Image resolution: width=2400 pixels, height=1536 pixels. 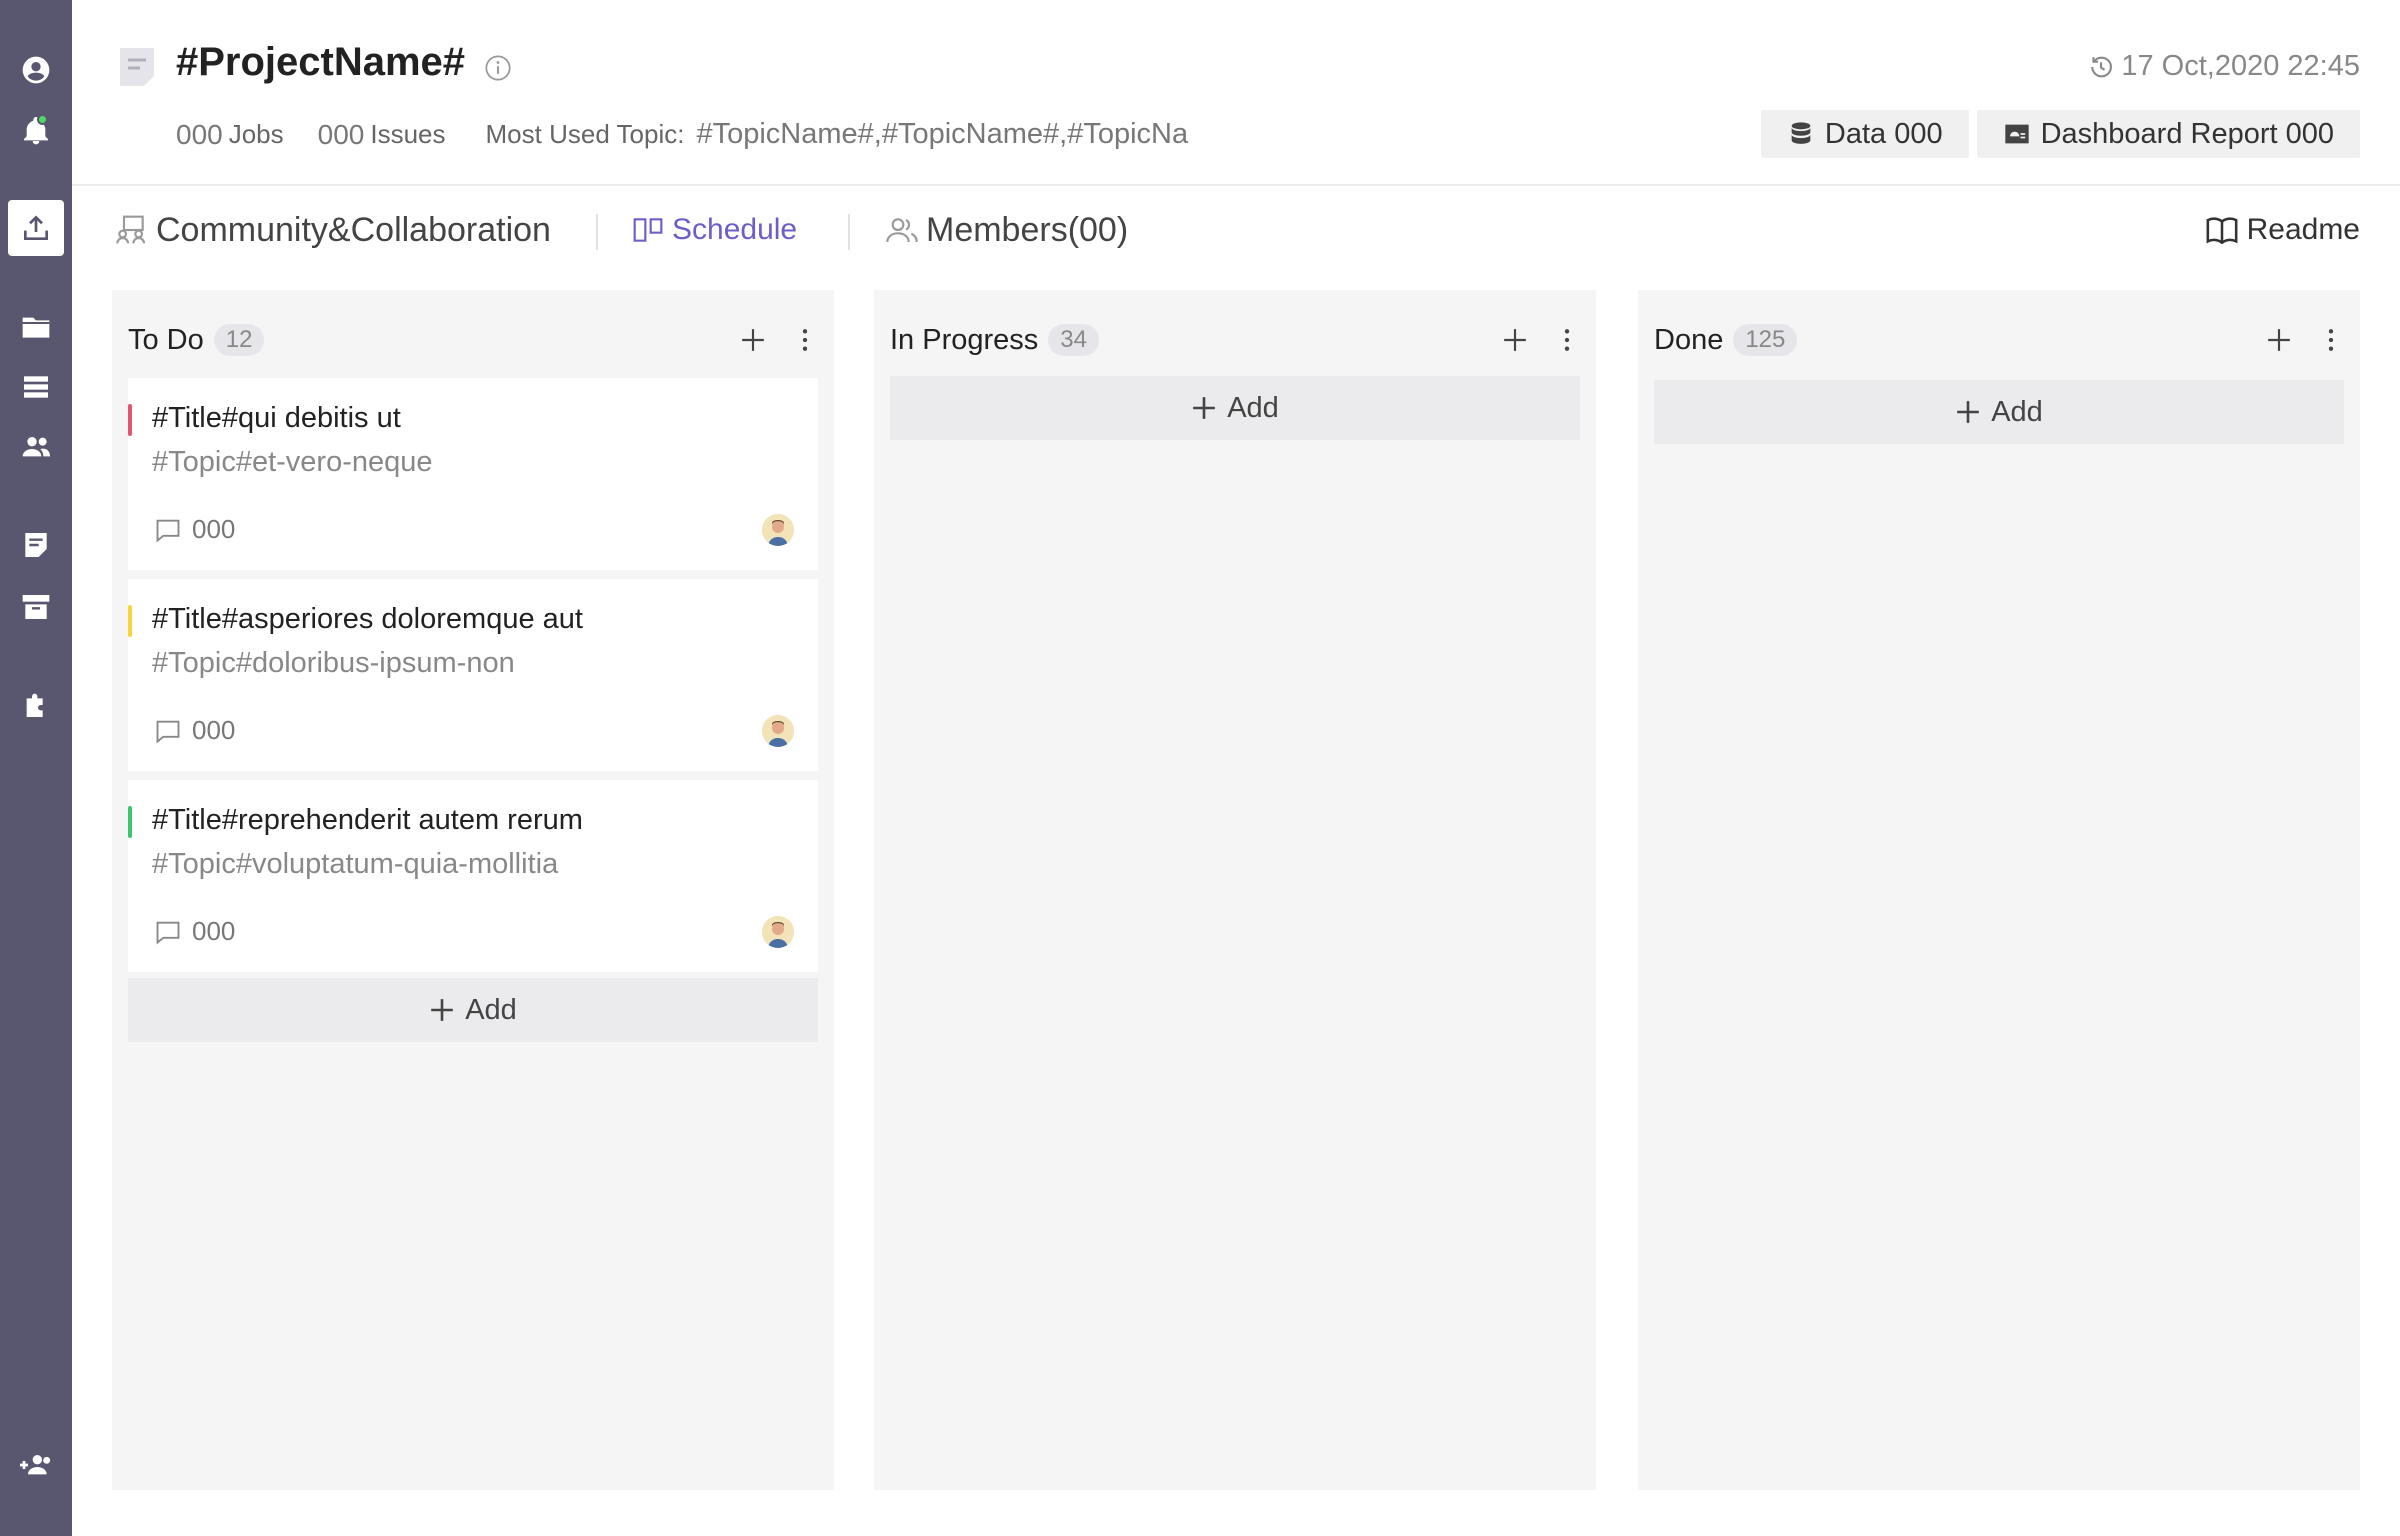 What do you see at coordinates (239, 340) in the screenshot?
I see `count-badge: 12` at bounding box center [239, 340].